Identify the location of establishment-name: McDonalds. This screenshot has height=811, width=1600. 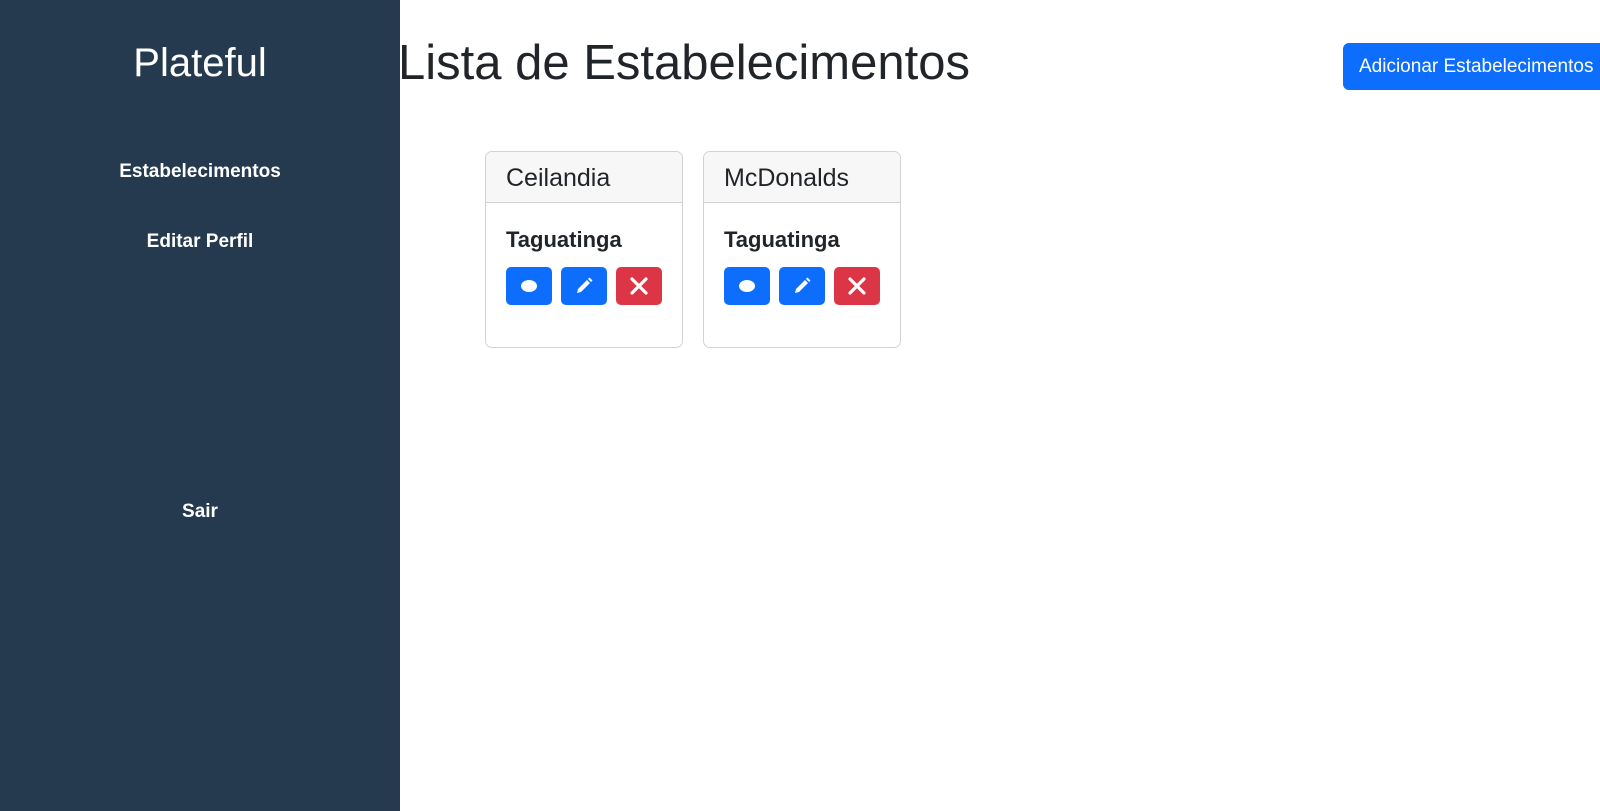
(802, 177).